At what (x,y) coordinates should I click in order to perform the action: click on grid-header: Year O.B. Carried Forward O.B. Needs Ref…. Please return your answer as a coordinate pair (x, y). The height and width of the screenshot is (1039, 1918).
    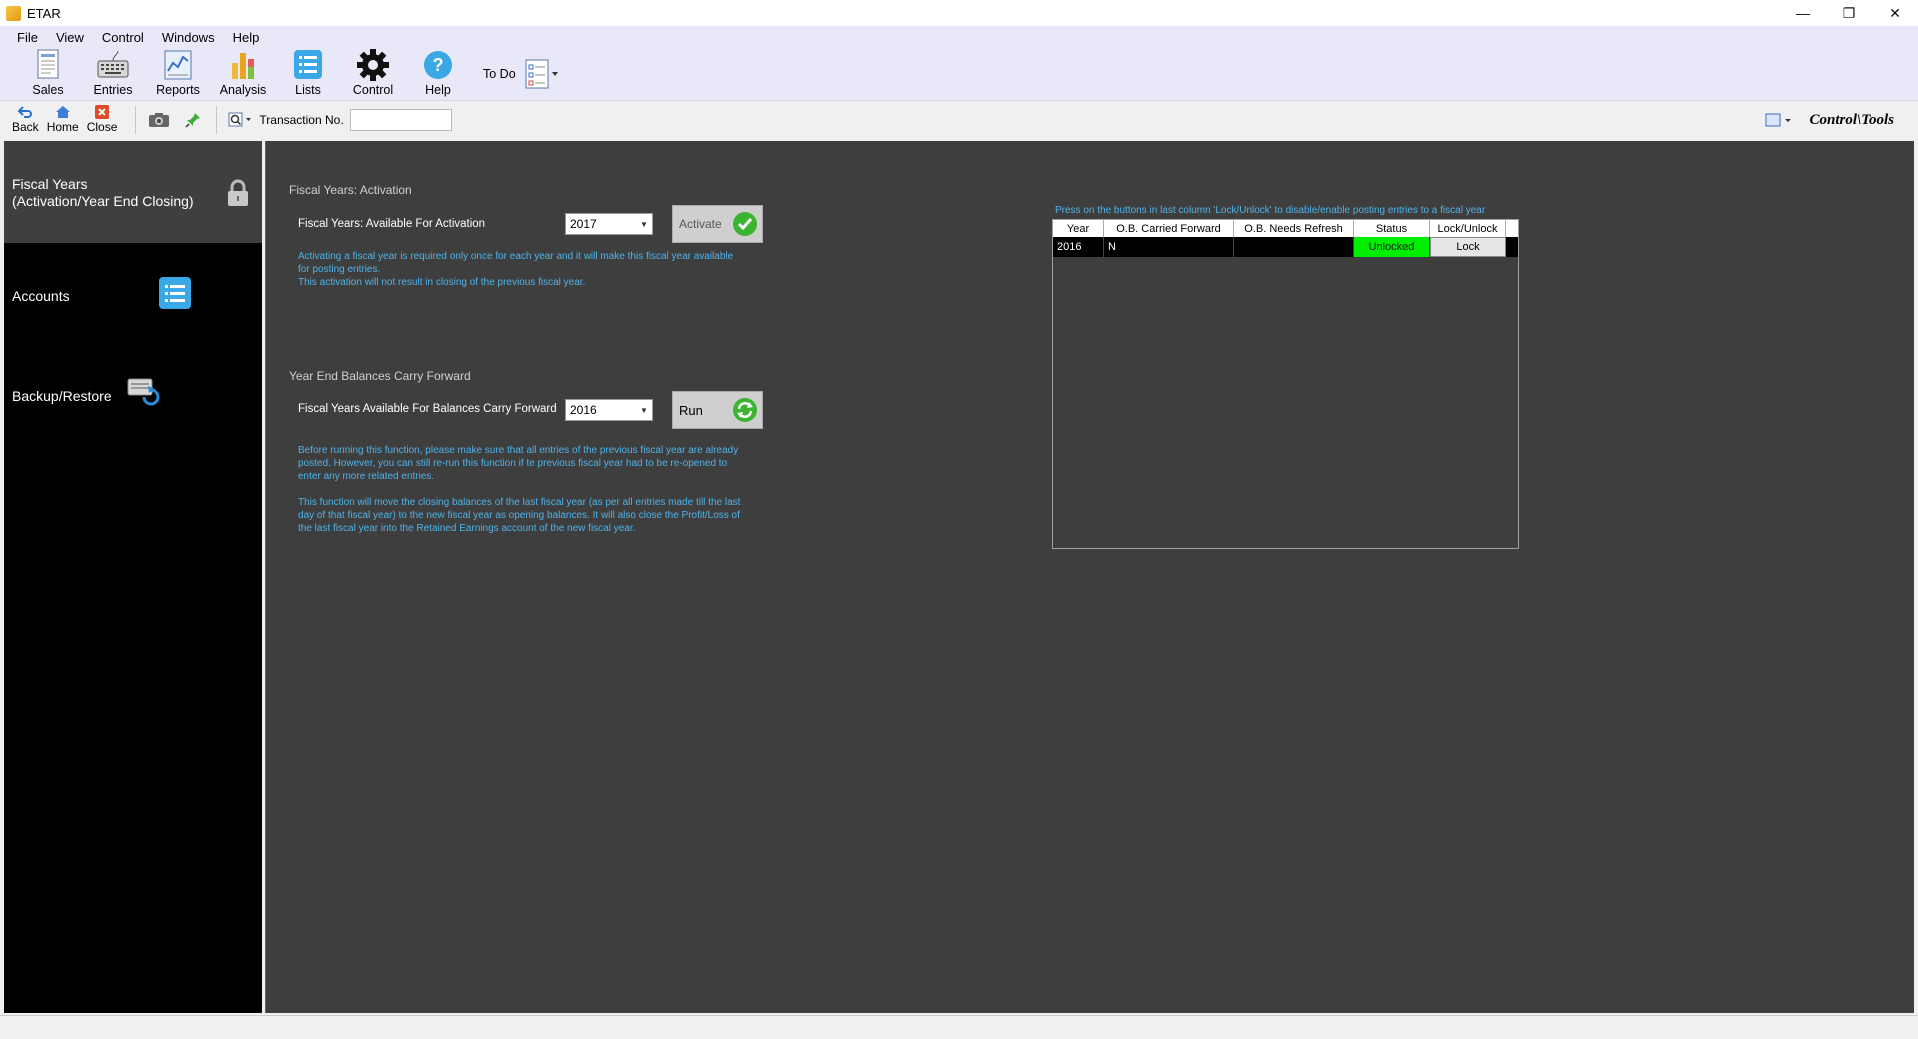
    Looking at the image, I should click on (1285, 228).